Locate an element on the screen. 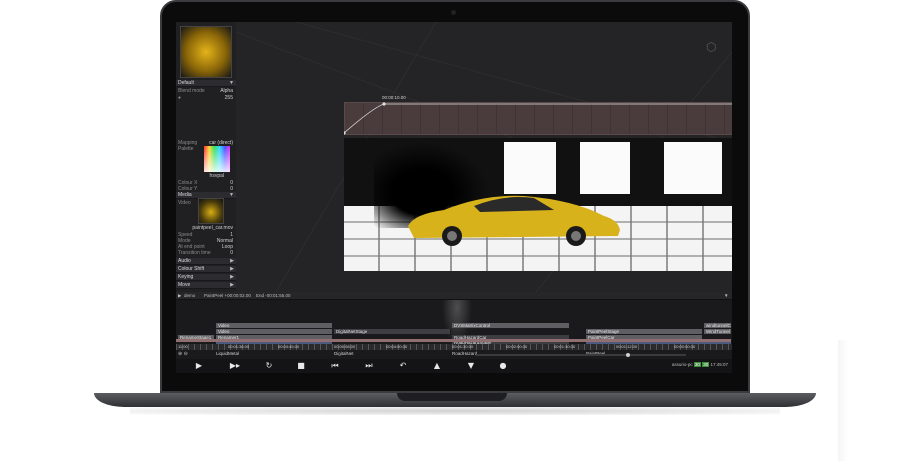 The height and width of the screenshot is (461, 903). status-host: assurio-pc is located at coordinates (682, 364).